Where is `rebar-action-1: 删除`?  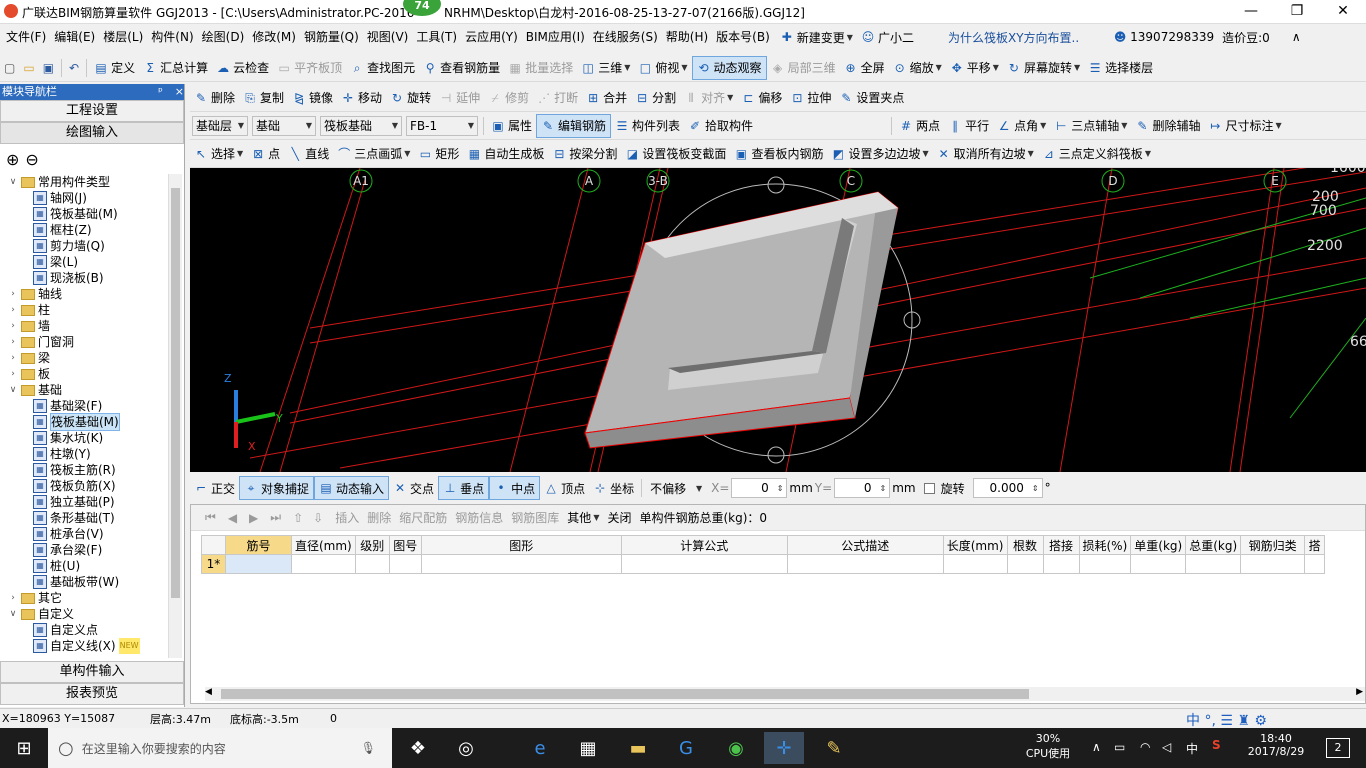 rebar-action-1: 删除 is located at coordinates (379, 518).